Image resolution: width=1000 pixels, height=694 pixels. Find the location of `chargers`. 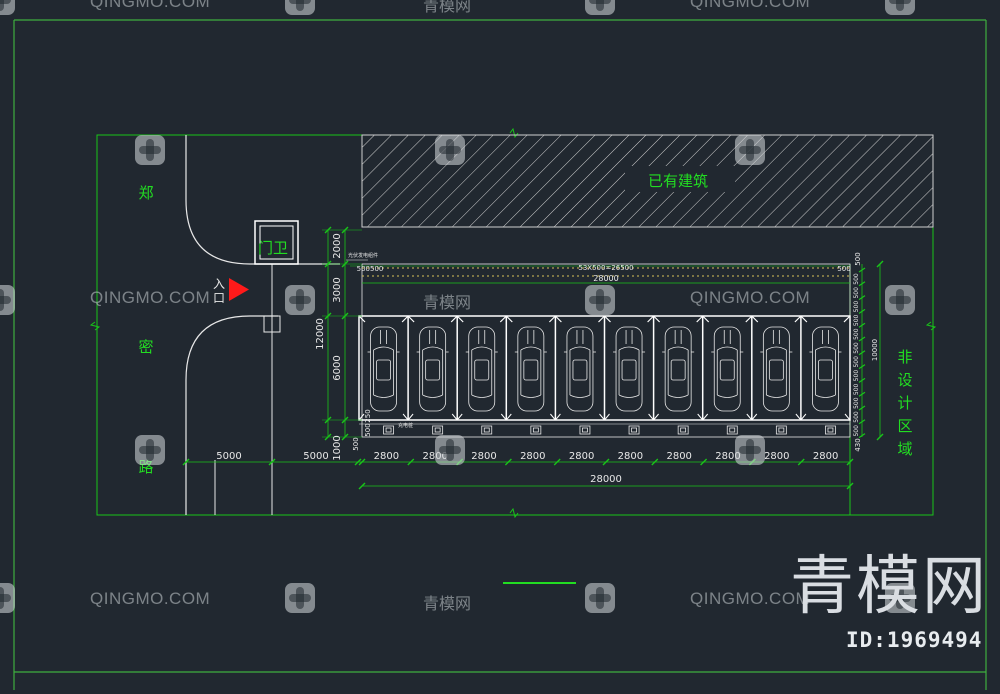

chargers is located at coordinates (609, 430).